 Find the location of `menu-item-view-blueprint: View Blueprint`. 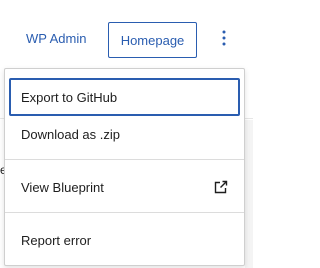

menu-item-view-blueprint: View Blueprint is located at coordinates (124, 187).